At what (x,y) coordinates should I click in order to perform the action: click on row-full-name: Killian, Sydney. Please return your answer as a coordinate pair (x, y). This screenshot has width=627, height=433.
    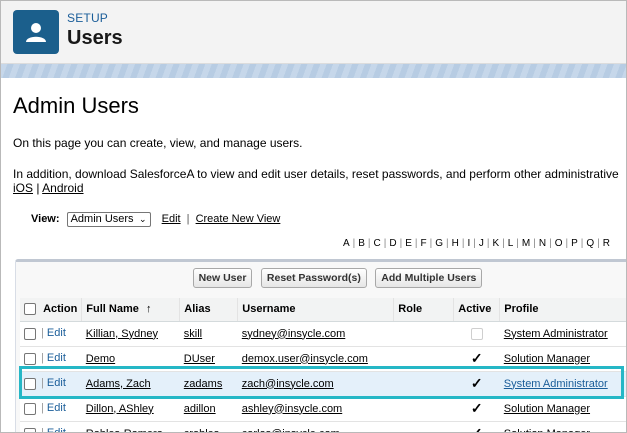
    Looking at the image, I should click on (130, 334).